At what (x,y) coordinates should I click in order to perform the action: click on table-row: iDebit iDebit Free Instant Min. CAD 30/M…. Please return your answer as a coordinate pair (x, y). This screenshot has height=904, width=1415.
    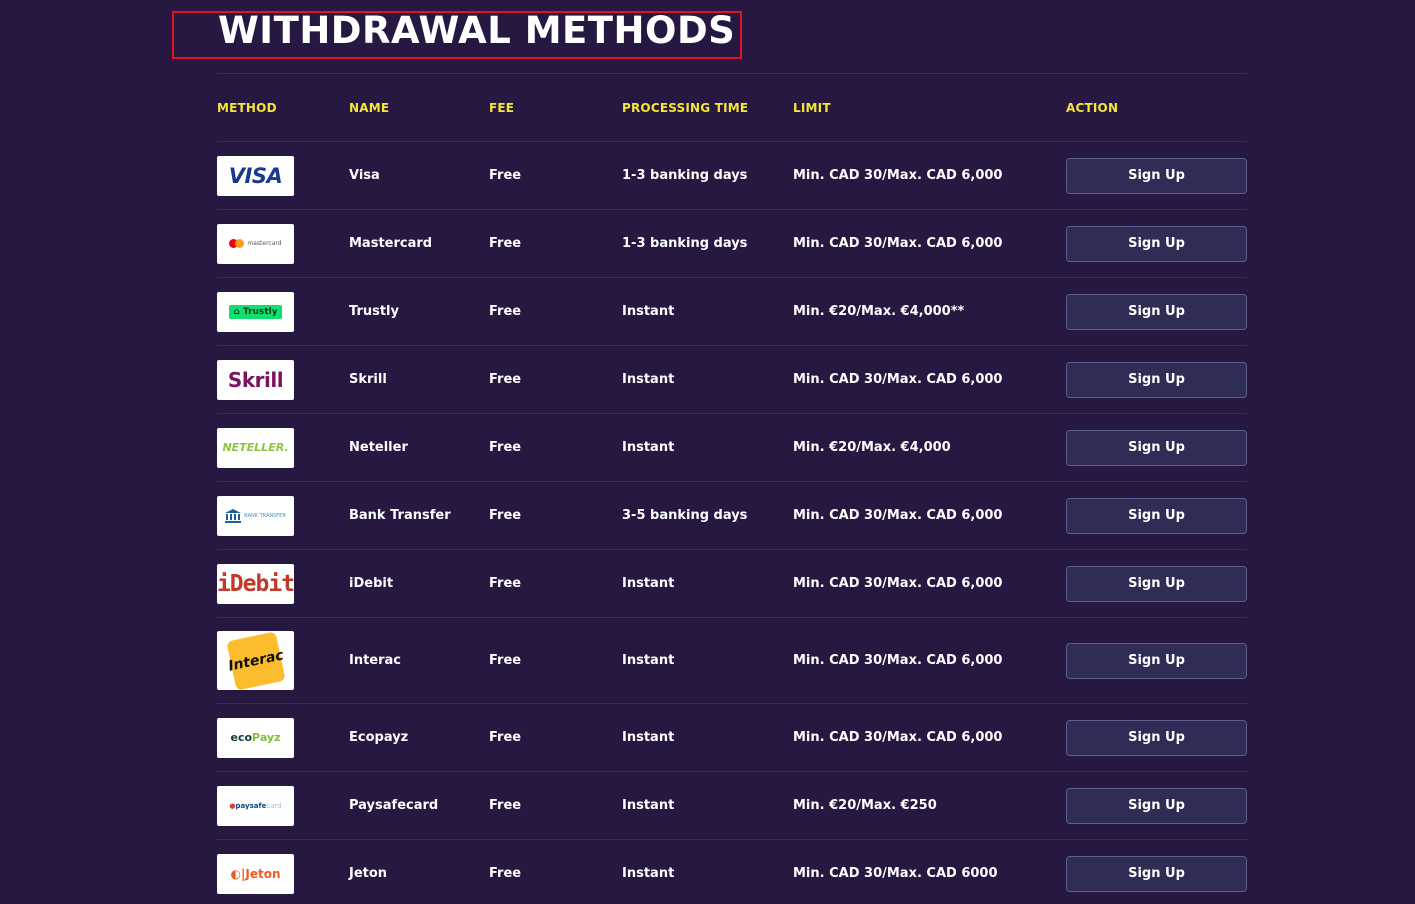
    Looking at the image, I should click on (732, 583).